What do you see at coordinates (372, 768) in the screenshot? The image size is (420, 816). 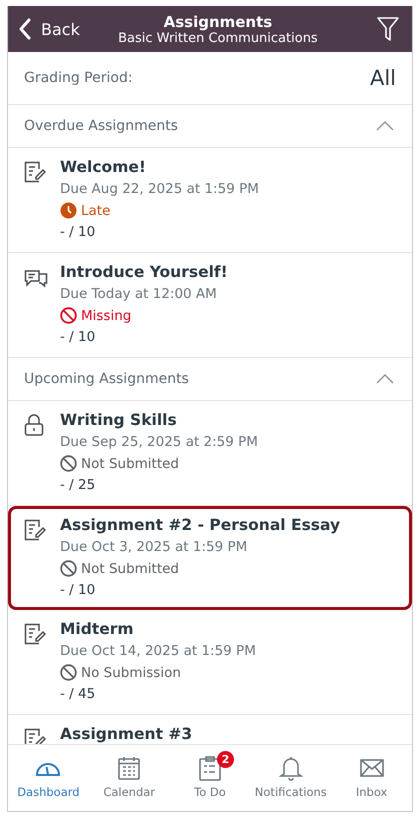 I see `envelope-icon` at bounding box center [372, 768].